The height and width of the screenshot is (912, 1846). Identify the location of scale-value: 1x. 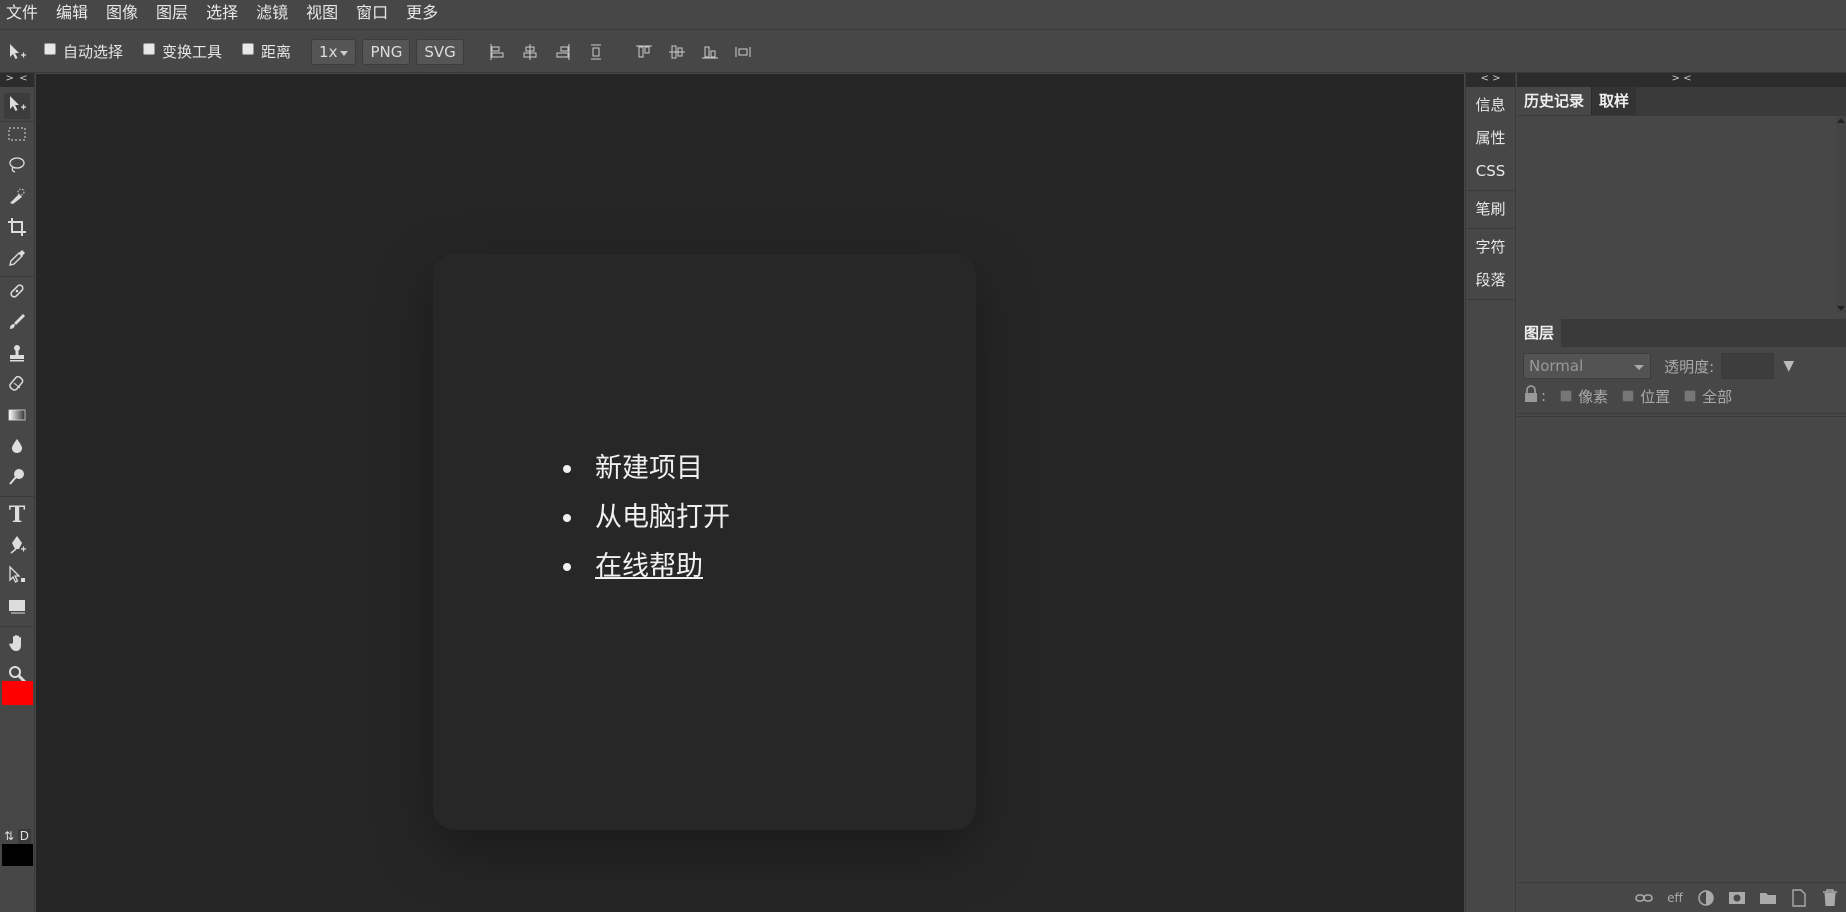
(328, 51).